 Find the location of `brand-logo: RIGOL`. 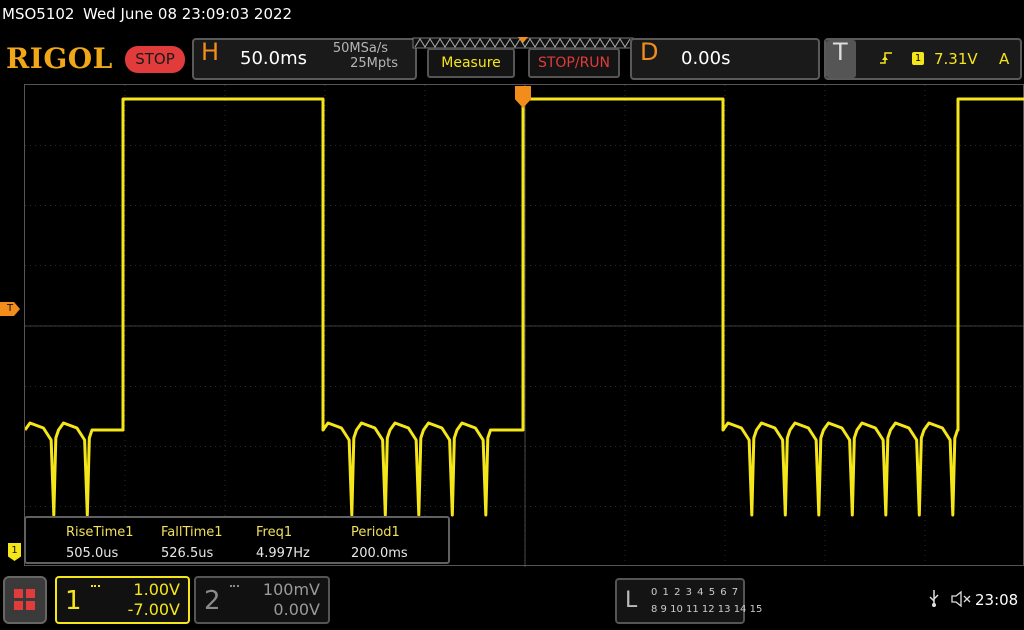

brand-logo: RIGOL is located at coordinates (59, 58).